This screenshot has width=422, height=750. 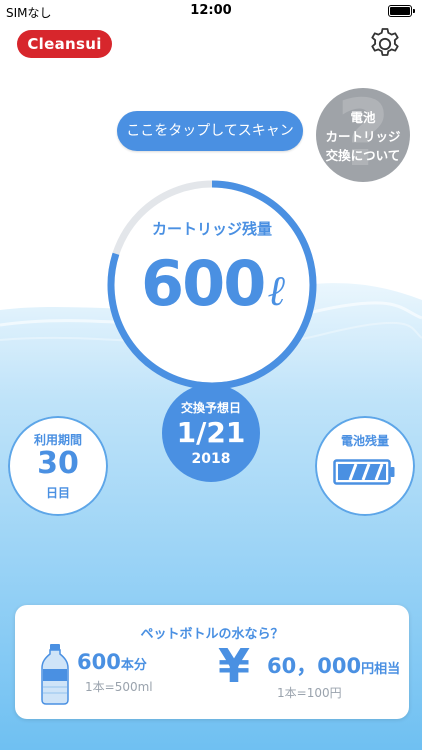 What do you see at coordinates (64, 44) in the screenshot?
I see `brand-logo: Cleansui` at bounding box center [64, 44].